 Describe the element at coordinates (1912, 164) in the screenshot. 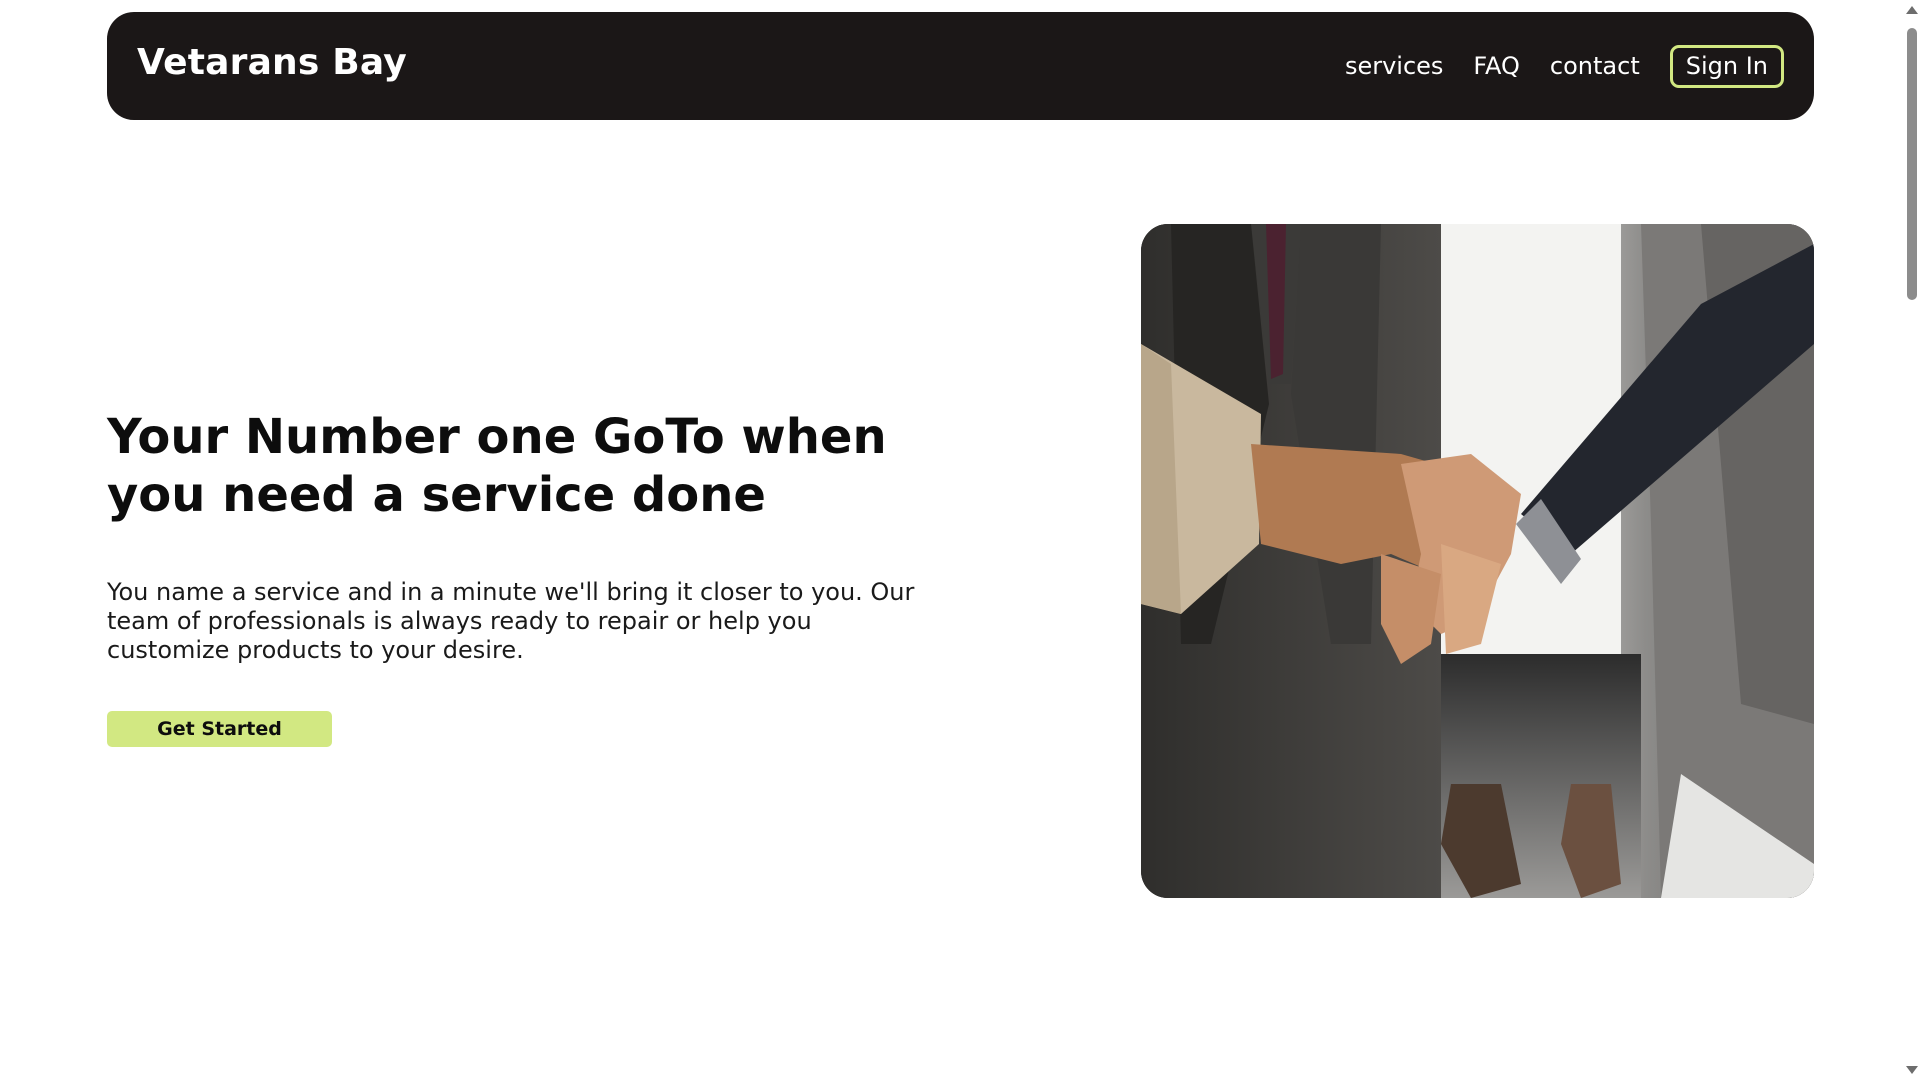

I see `scroll-thumb` at that location.